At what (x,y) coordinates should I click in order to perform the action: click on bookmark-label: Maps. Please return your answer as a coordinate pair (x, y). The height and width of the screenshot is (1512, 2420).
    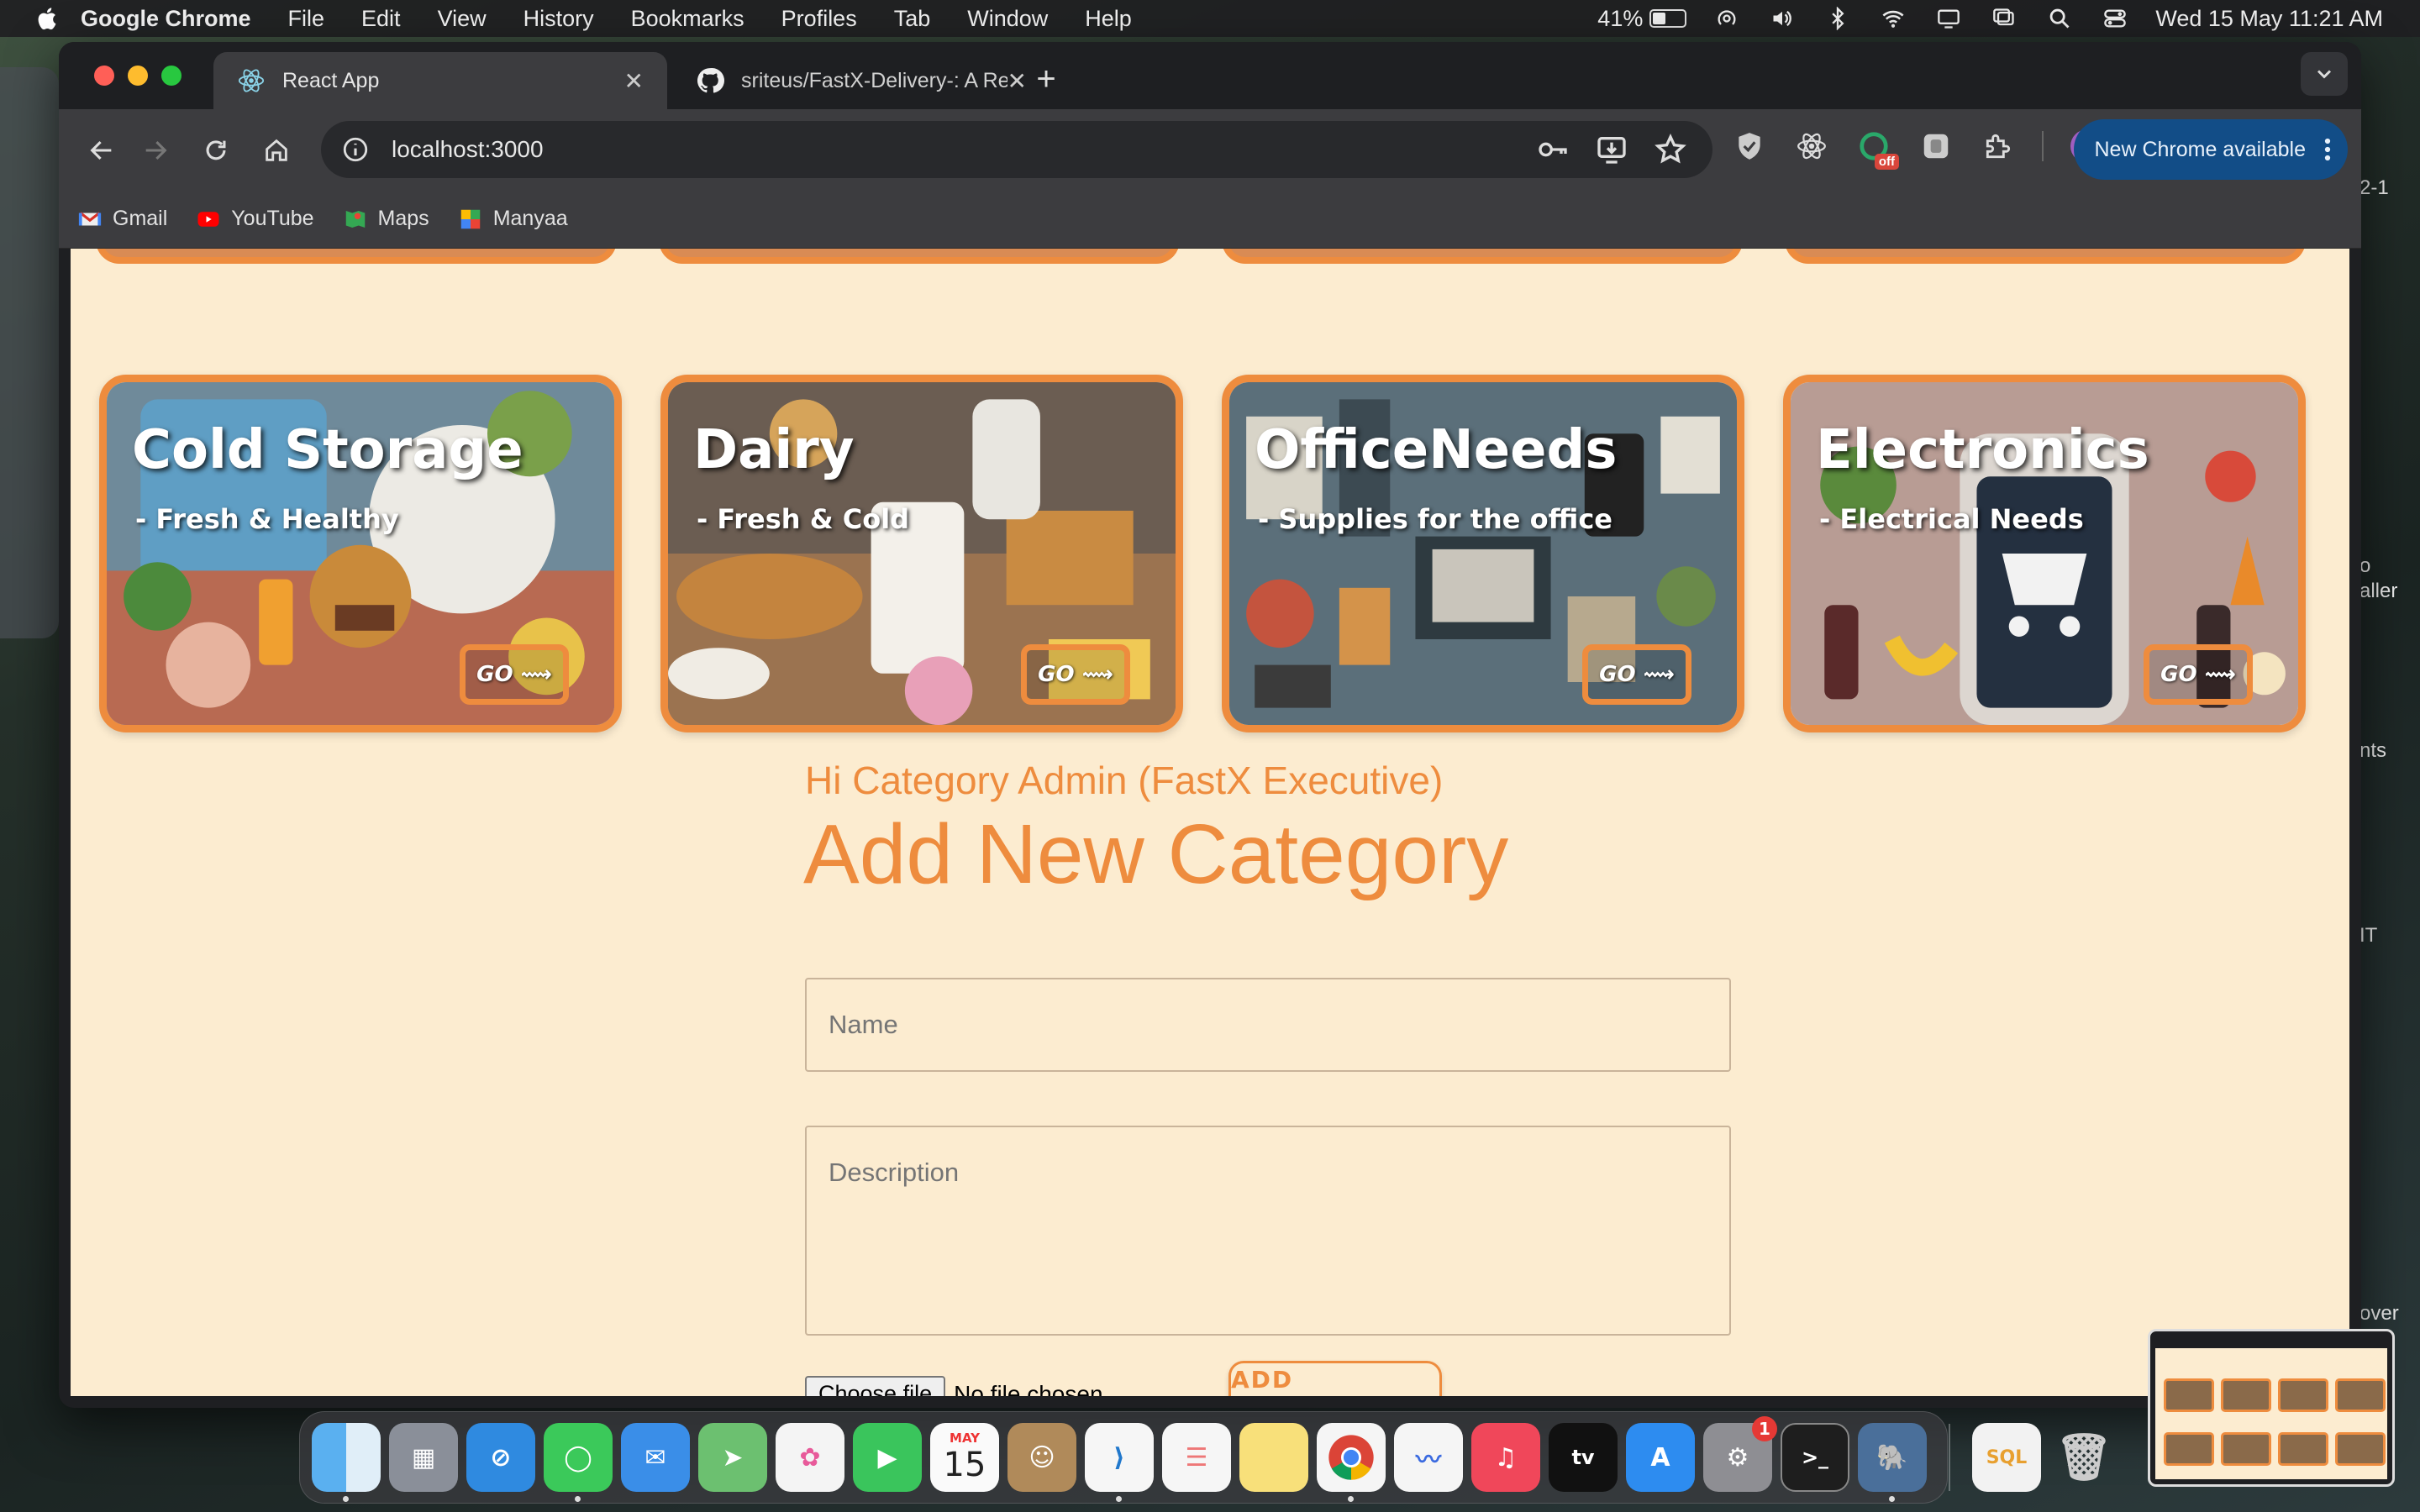
    Looking at the image, I should click on (403, 218).